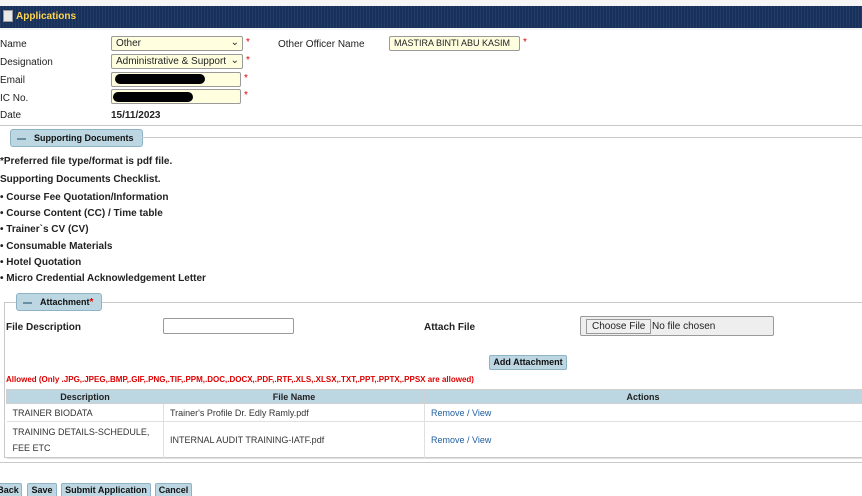 The image size is (862, 496). Describe the element at coordinates (136, 115) in the screenshot. I see `date-value: 15/11/2023` at that location.